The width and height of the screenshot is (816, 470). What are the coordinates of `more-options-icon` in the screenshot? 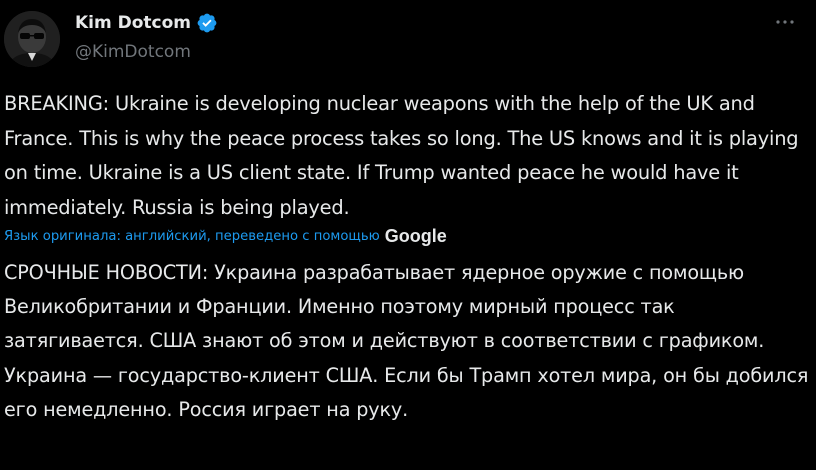 It's located at (785, 22).